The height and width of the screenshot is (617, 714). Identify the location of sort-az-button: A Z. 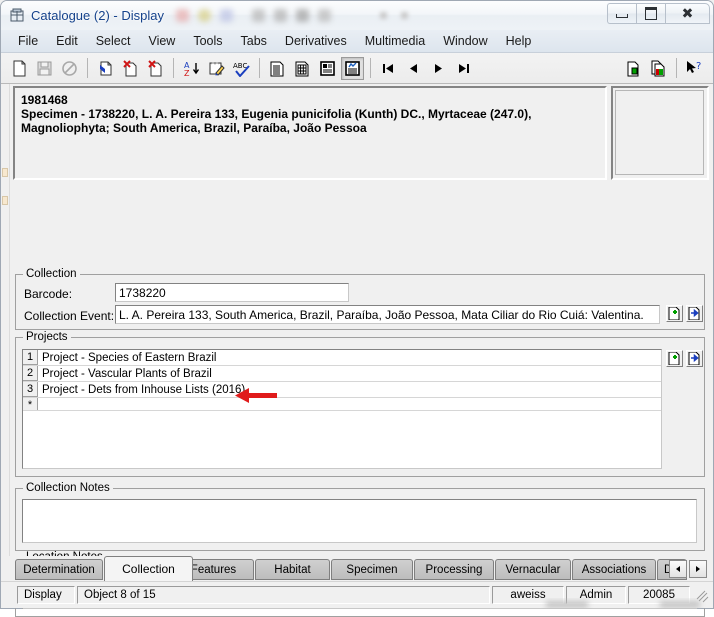
(191, 68).